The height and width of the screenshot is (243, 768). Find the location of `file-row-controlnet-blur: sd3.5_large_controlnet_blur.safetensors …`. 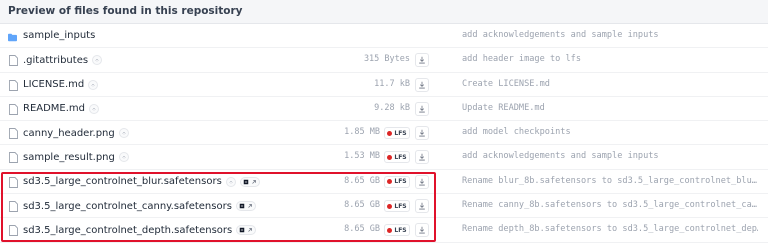

file-row-controlnet-blur: sd3.5_large_controlnet_blur.safetensors … is located at coordinates (384, 182).